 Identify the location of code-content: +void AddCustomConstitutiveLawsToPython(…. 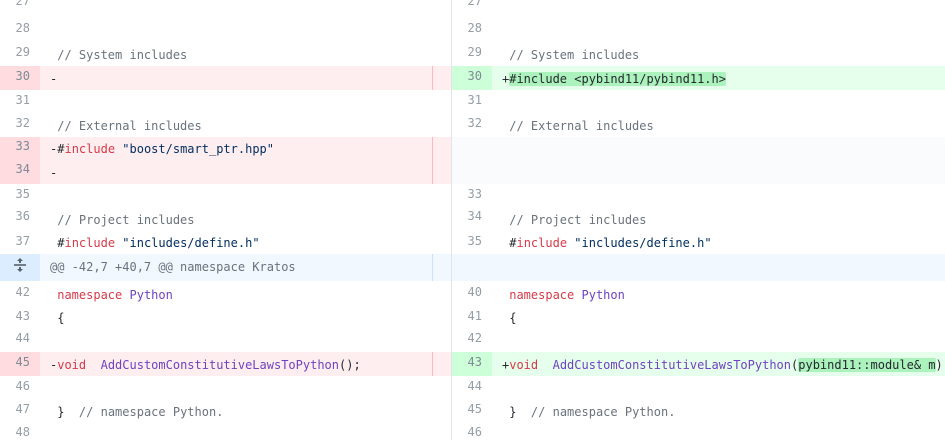
(723, 365).